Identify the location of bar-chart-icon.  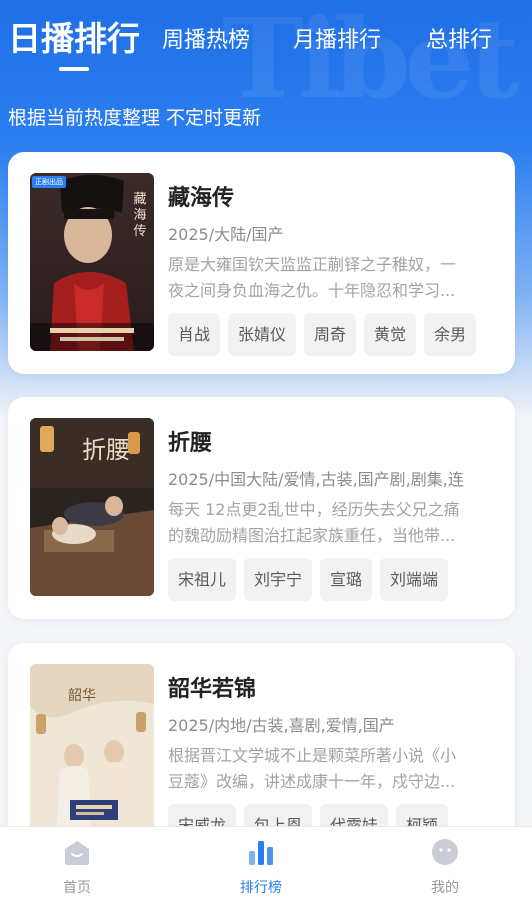
(261, 853).